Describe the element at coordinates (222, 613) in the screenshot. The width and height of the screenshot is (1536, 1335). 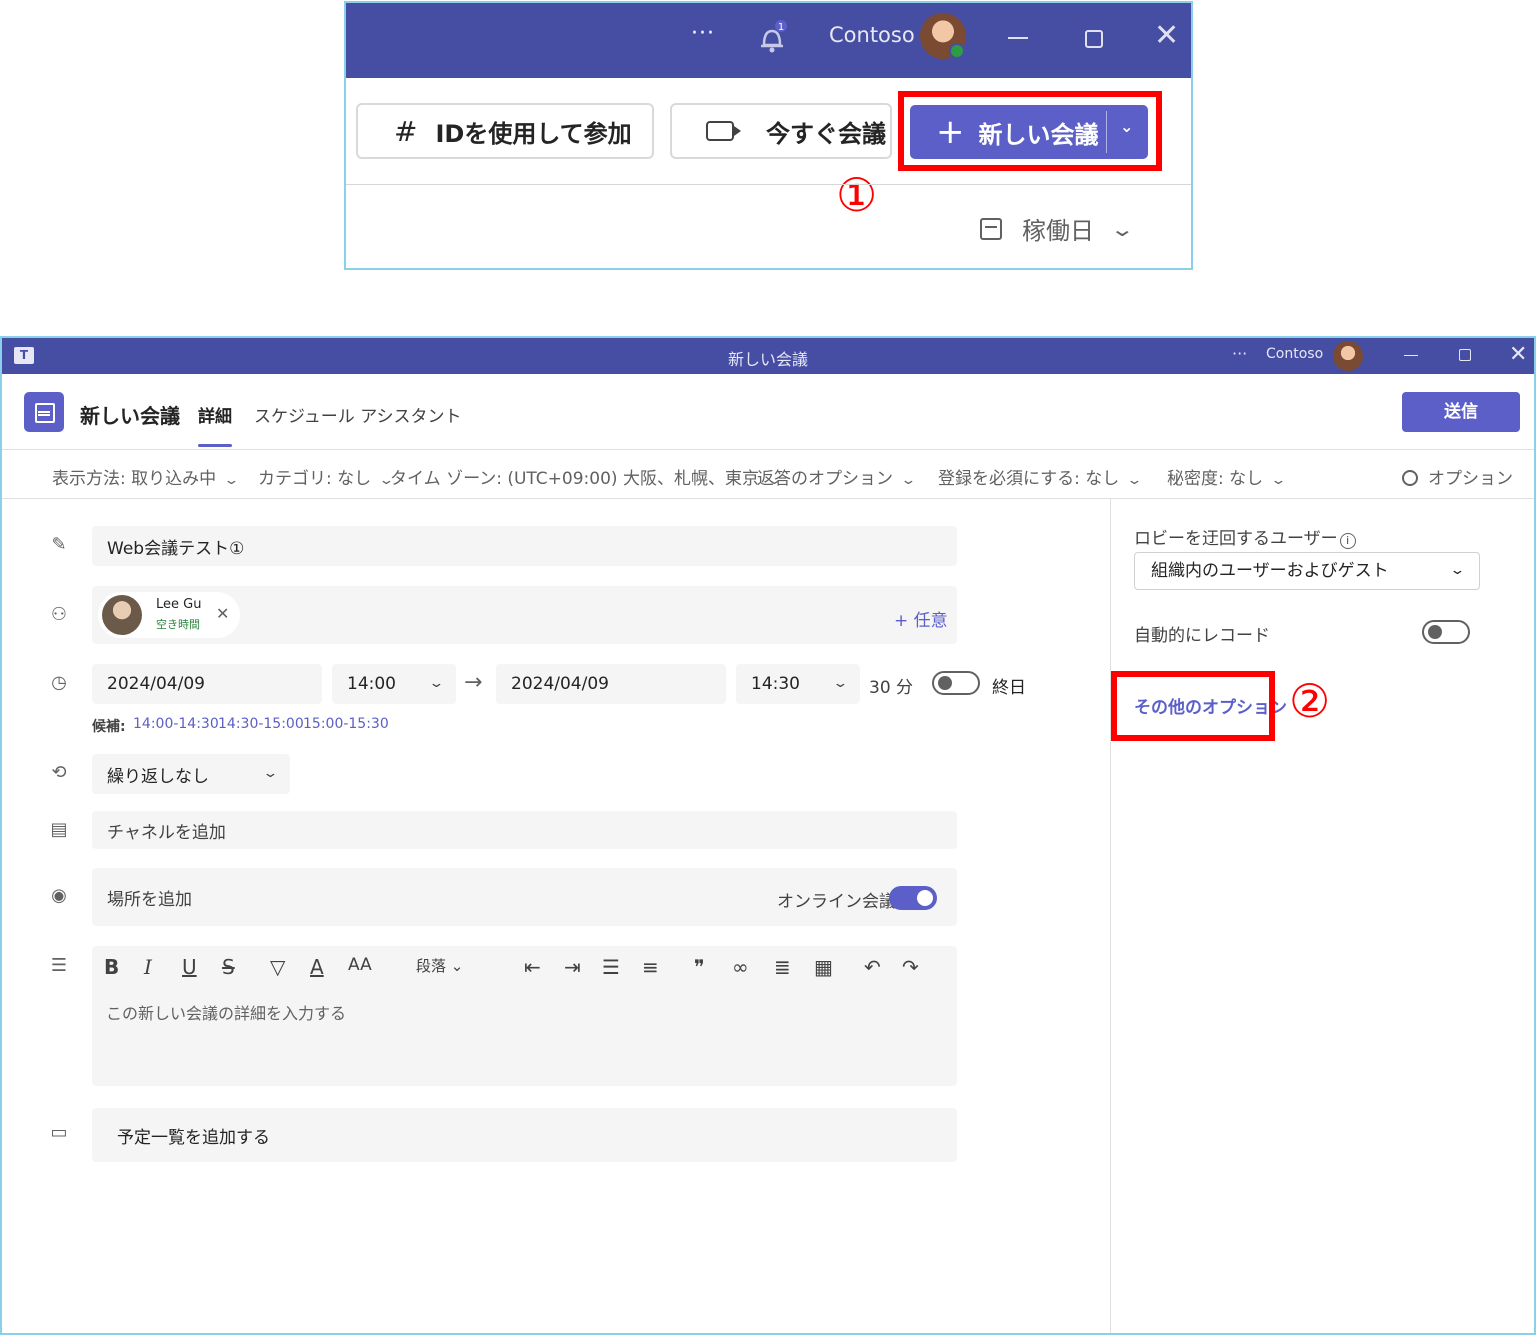
I see `remove-attendee-icon: ✕` at that location.